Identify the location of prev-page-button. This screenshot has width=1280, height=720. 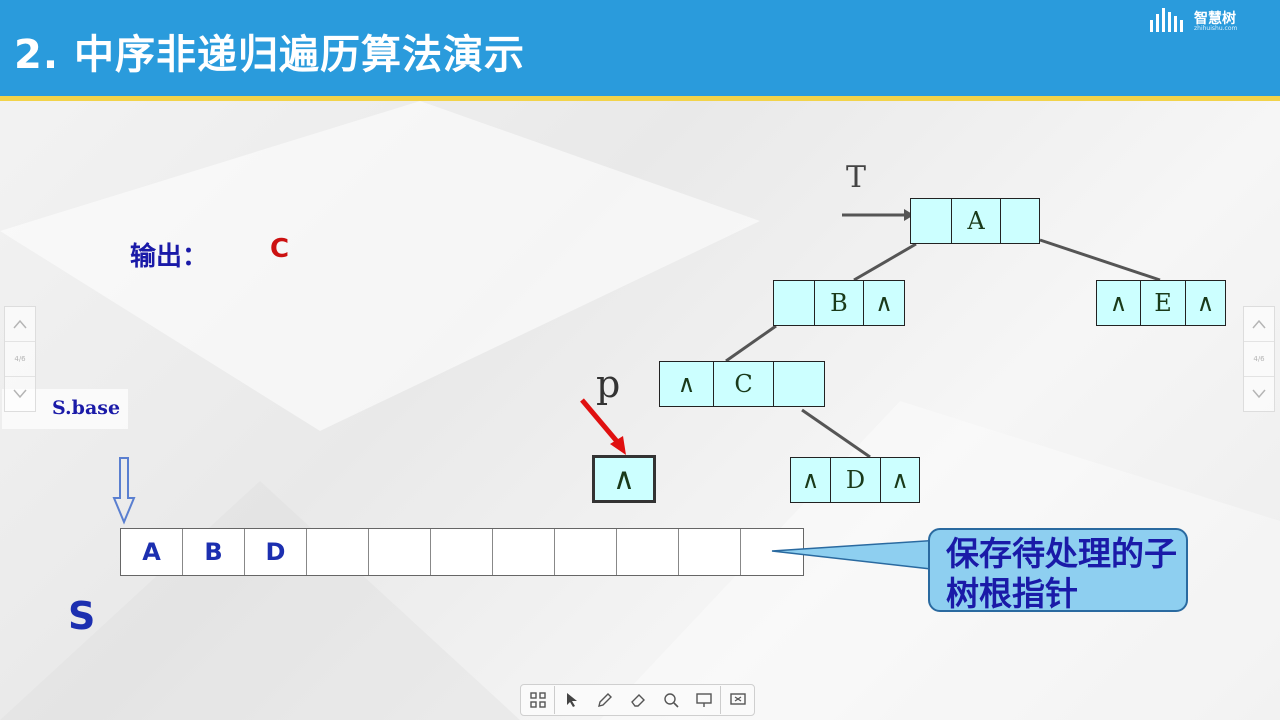
(20, 324).